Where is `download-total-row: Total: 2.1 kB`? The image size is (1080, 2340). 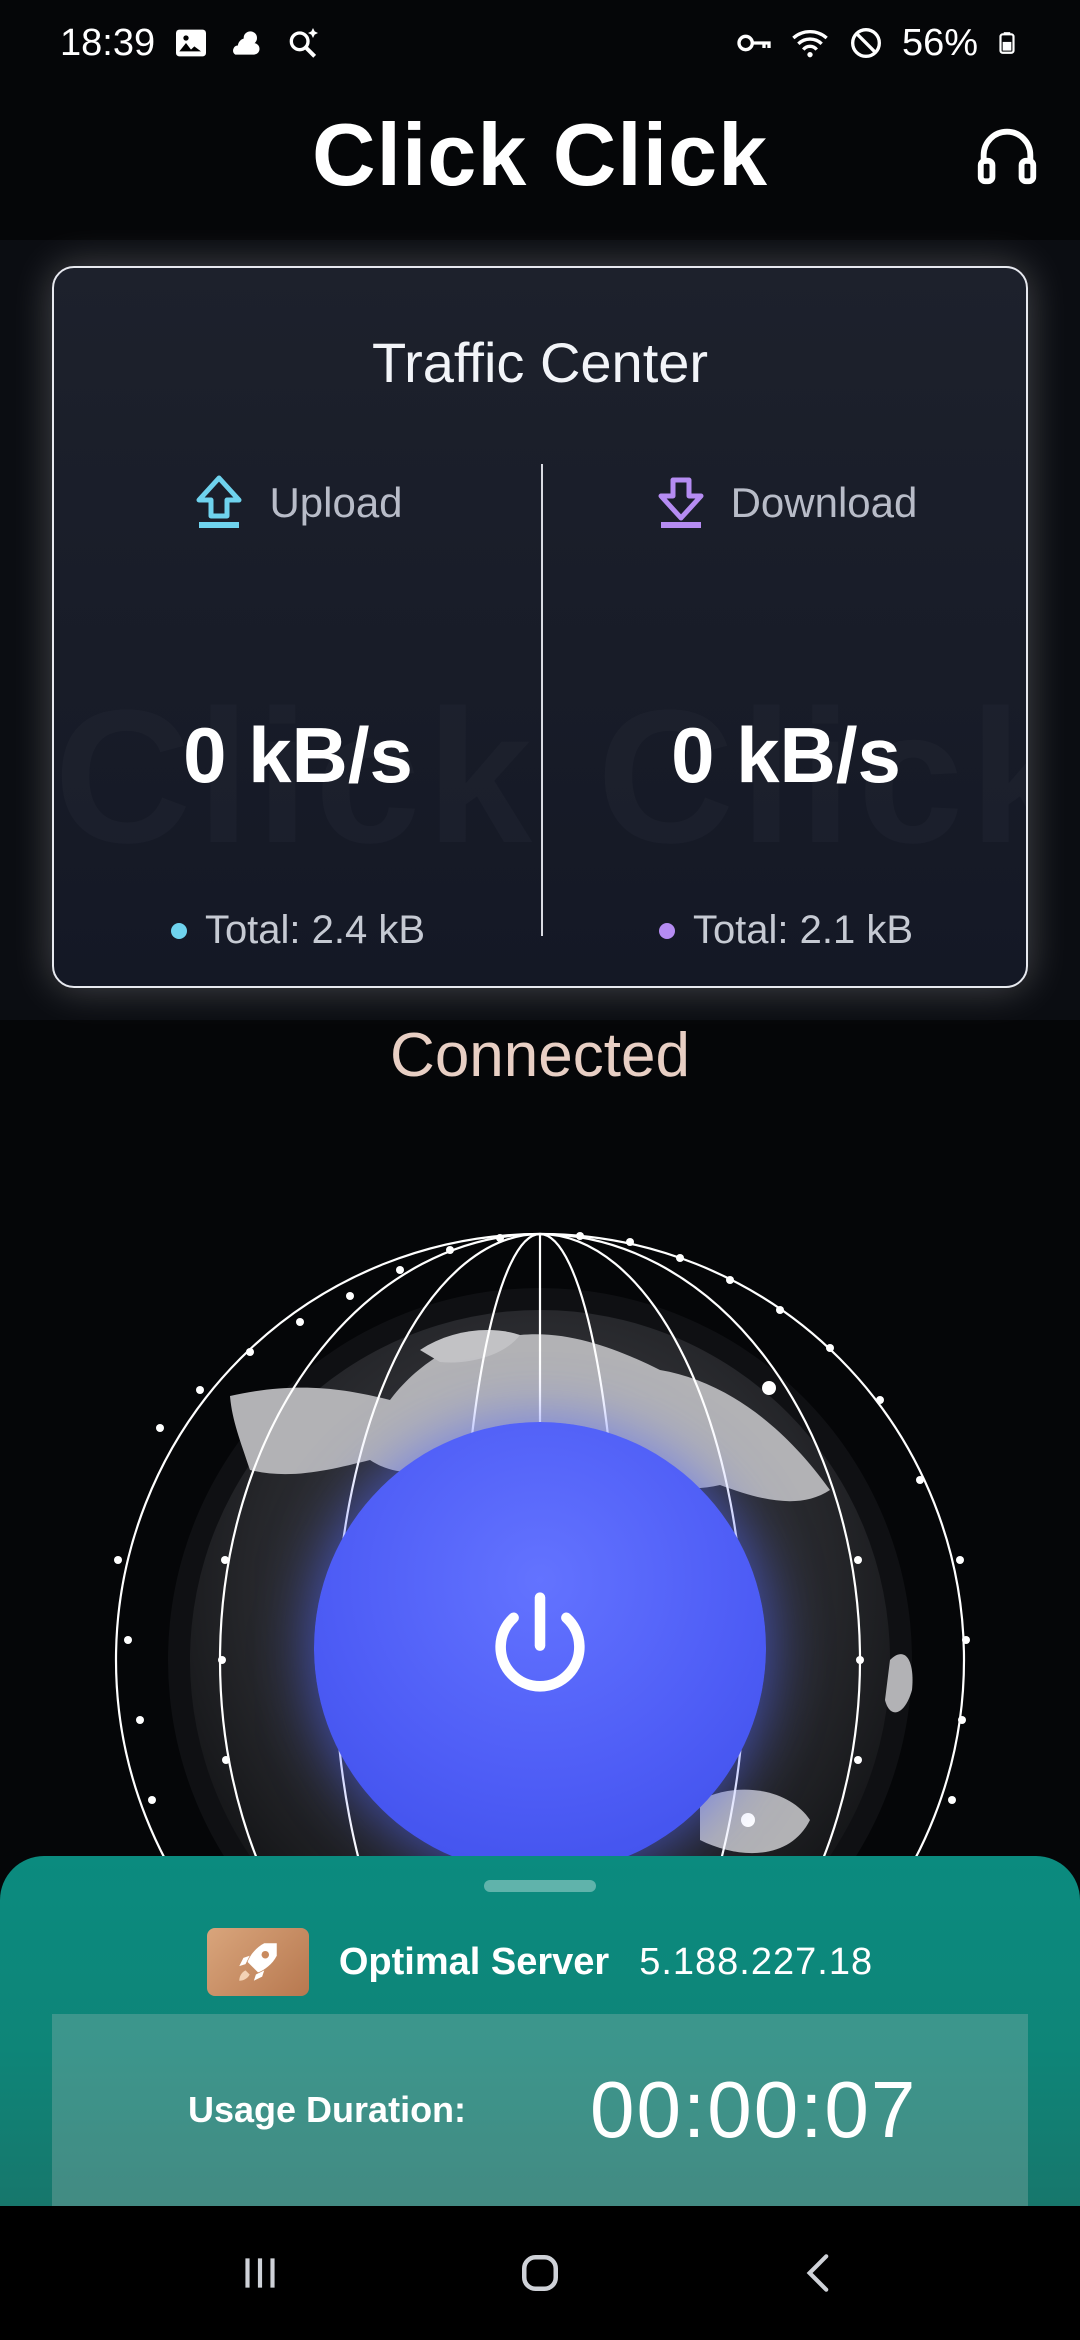
download-total-row: Total: 2.1 kB is located at coordinates (784, 930).